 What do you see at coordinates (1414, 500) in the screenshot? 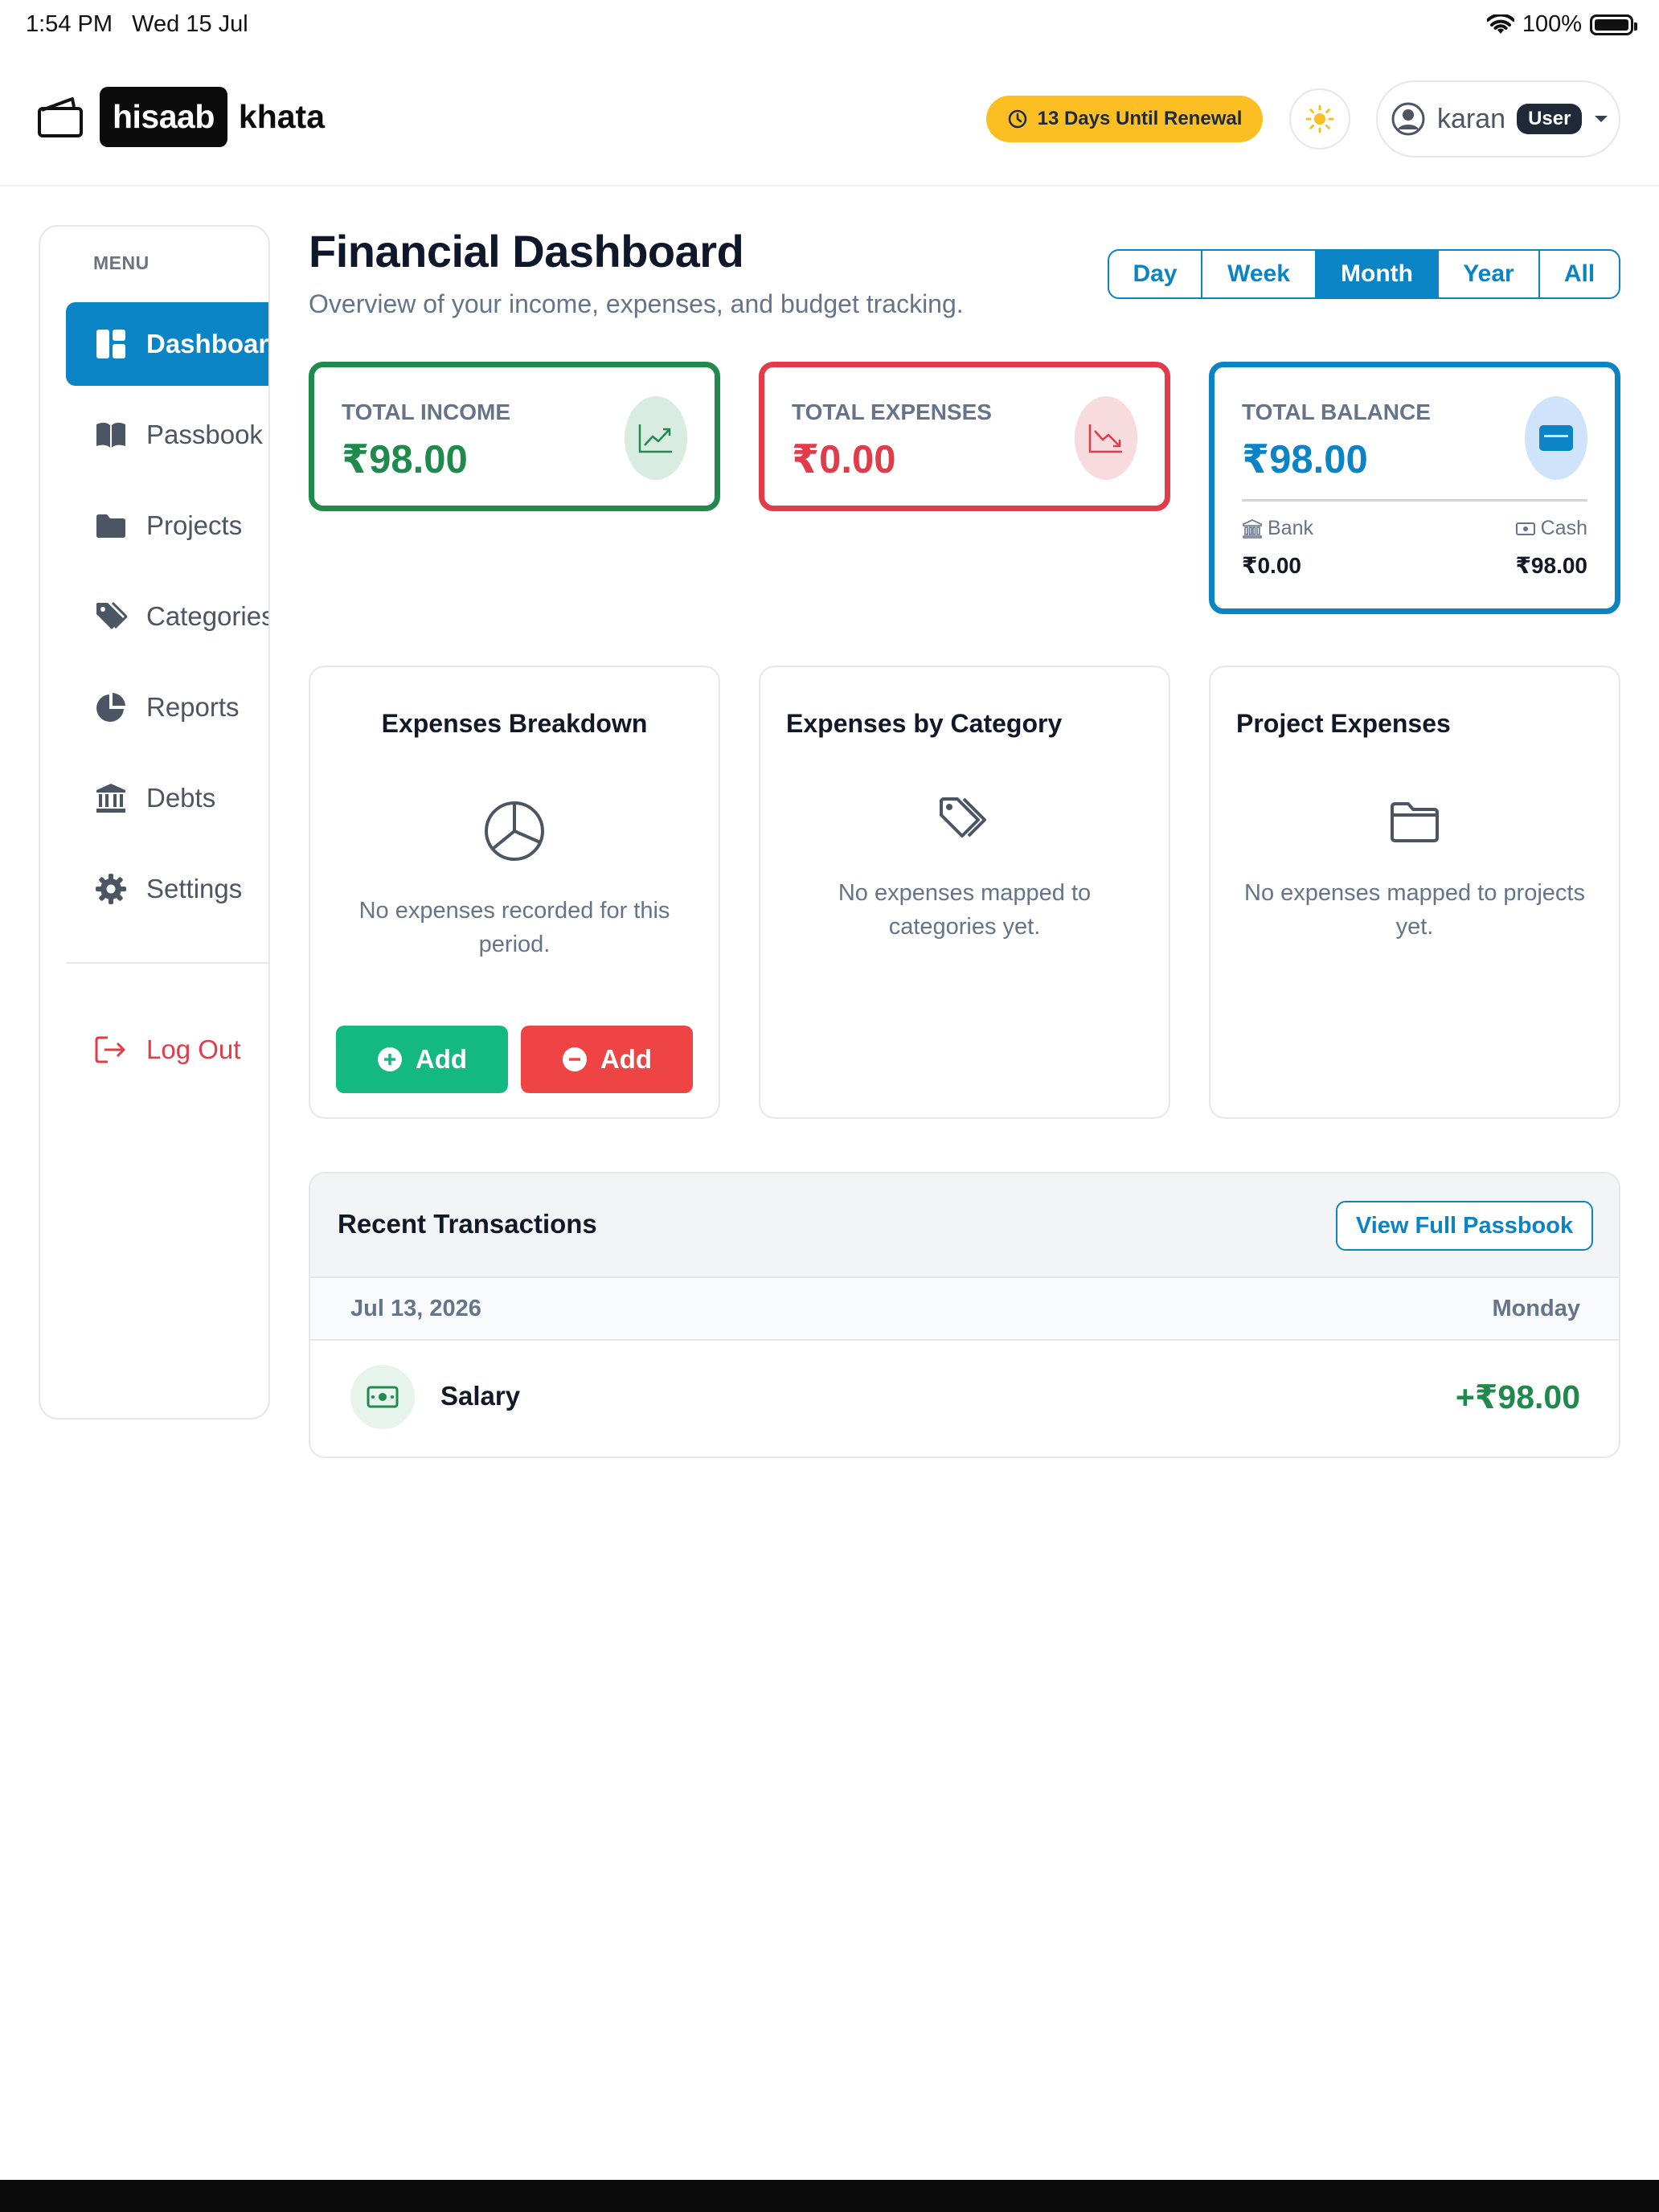
I see `balance-divider` at bounding box center [1414, 500].